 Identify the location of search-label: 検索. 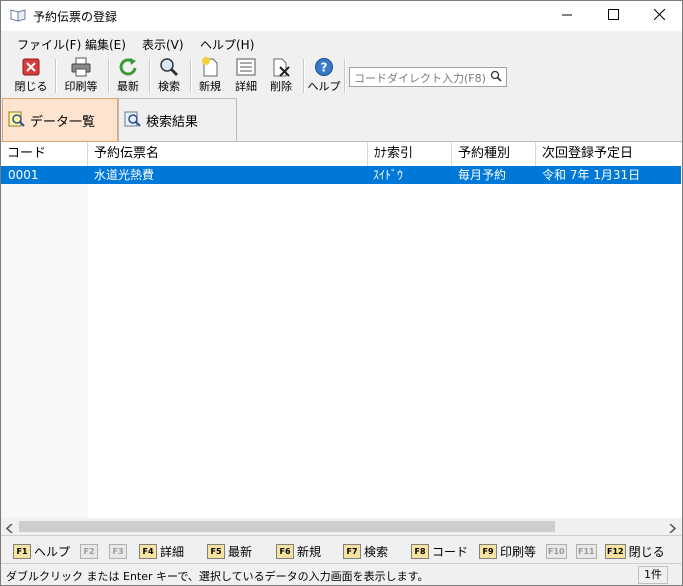
(169, 86).